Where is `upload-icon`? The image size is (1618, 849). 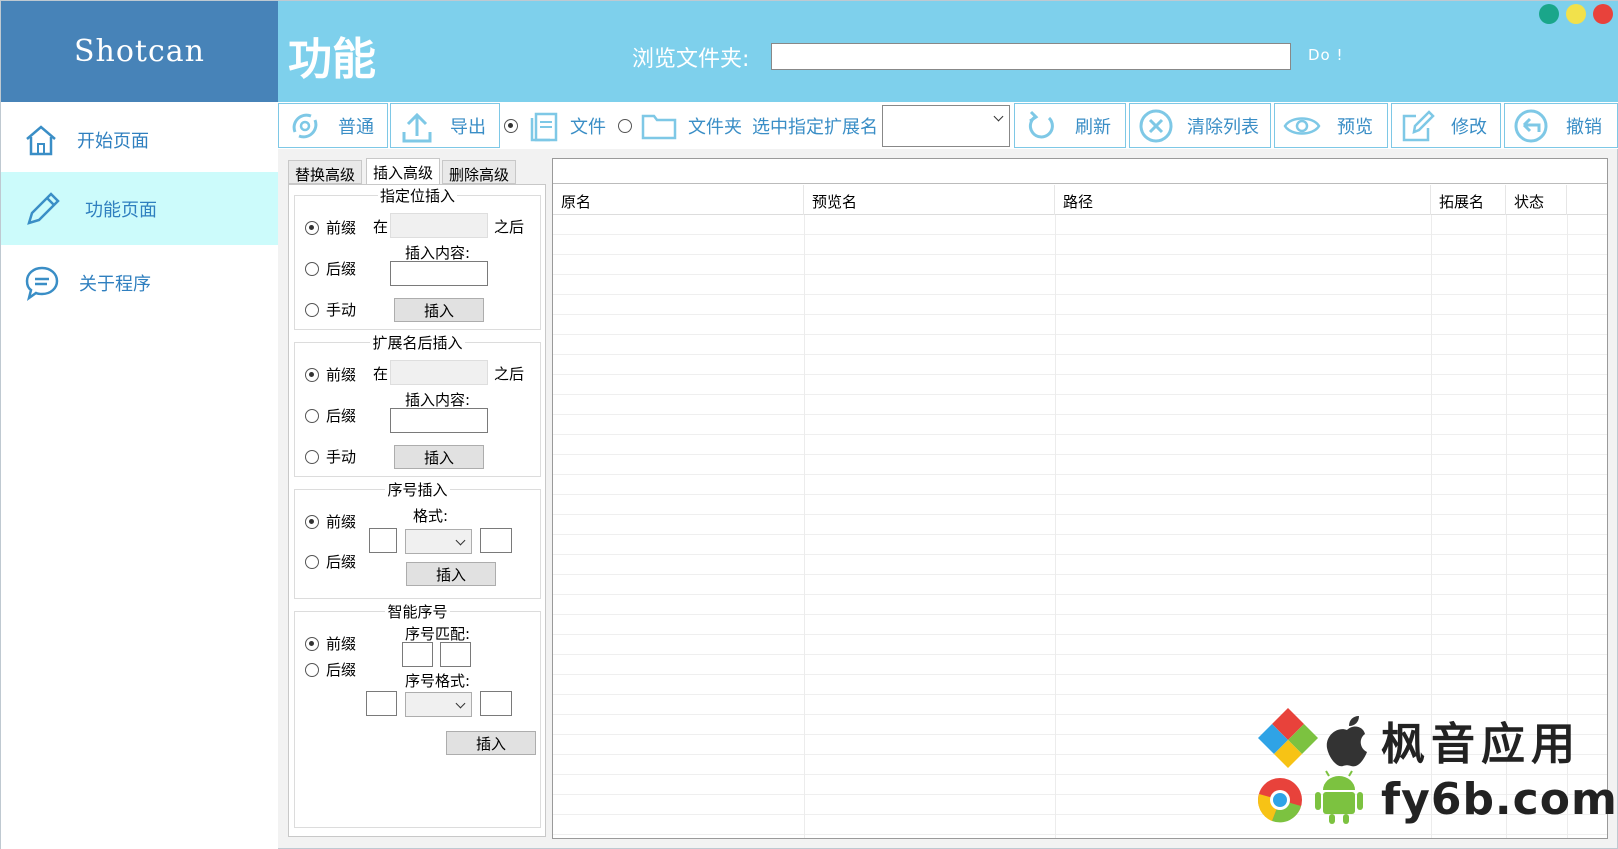
upload-icon is located at coordinates (417, 127).